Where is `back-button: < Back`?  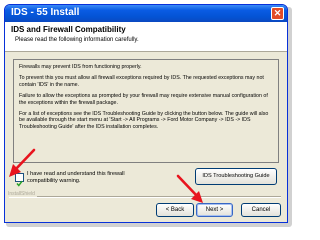
back-button: < Back is located at coordinates (175, 210).